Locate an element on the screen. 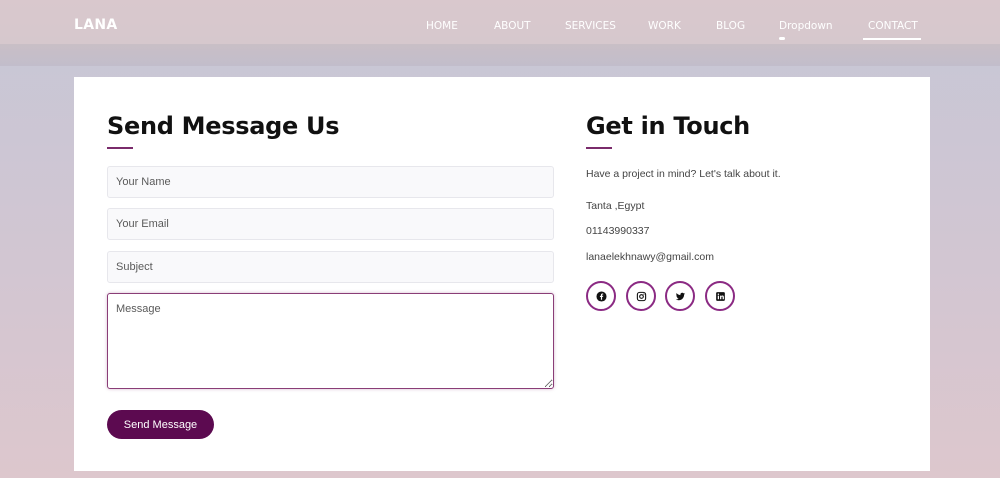  facebook-link is located at coordinates (601, 296).